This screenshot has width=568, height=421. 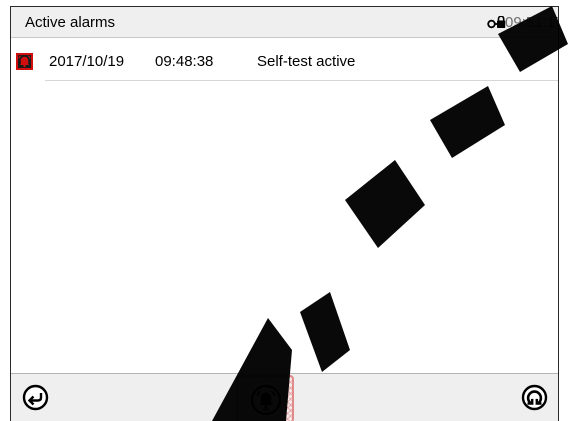 I want to click on footer-bar, so click(x=284, y=397).